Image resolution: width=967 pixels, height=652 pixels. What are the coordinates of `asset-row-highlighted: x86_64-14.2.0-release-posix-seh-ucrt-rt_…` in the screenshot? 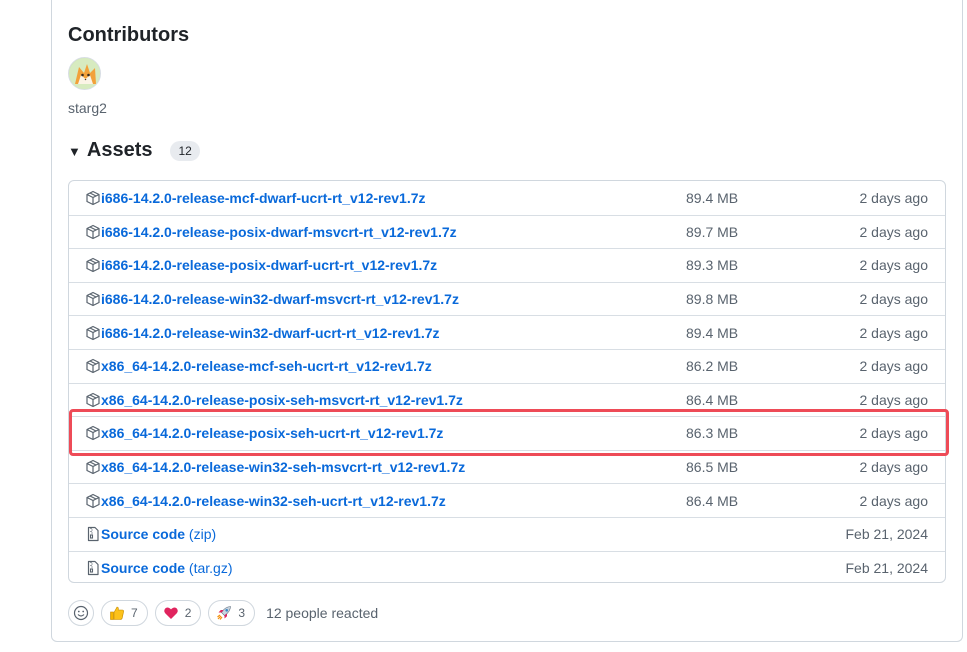 It's located at (507, 433).